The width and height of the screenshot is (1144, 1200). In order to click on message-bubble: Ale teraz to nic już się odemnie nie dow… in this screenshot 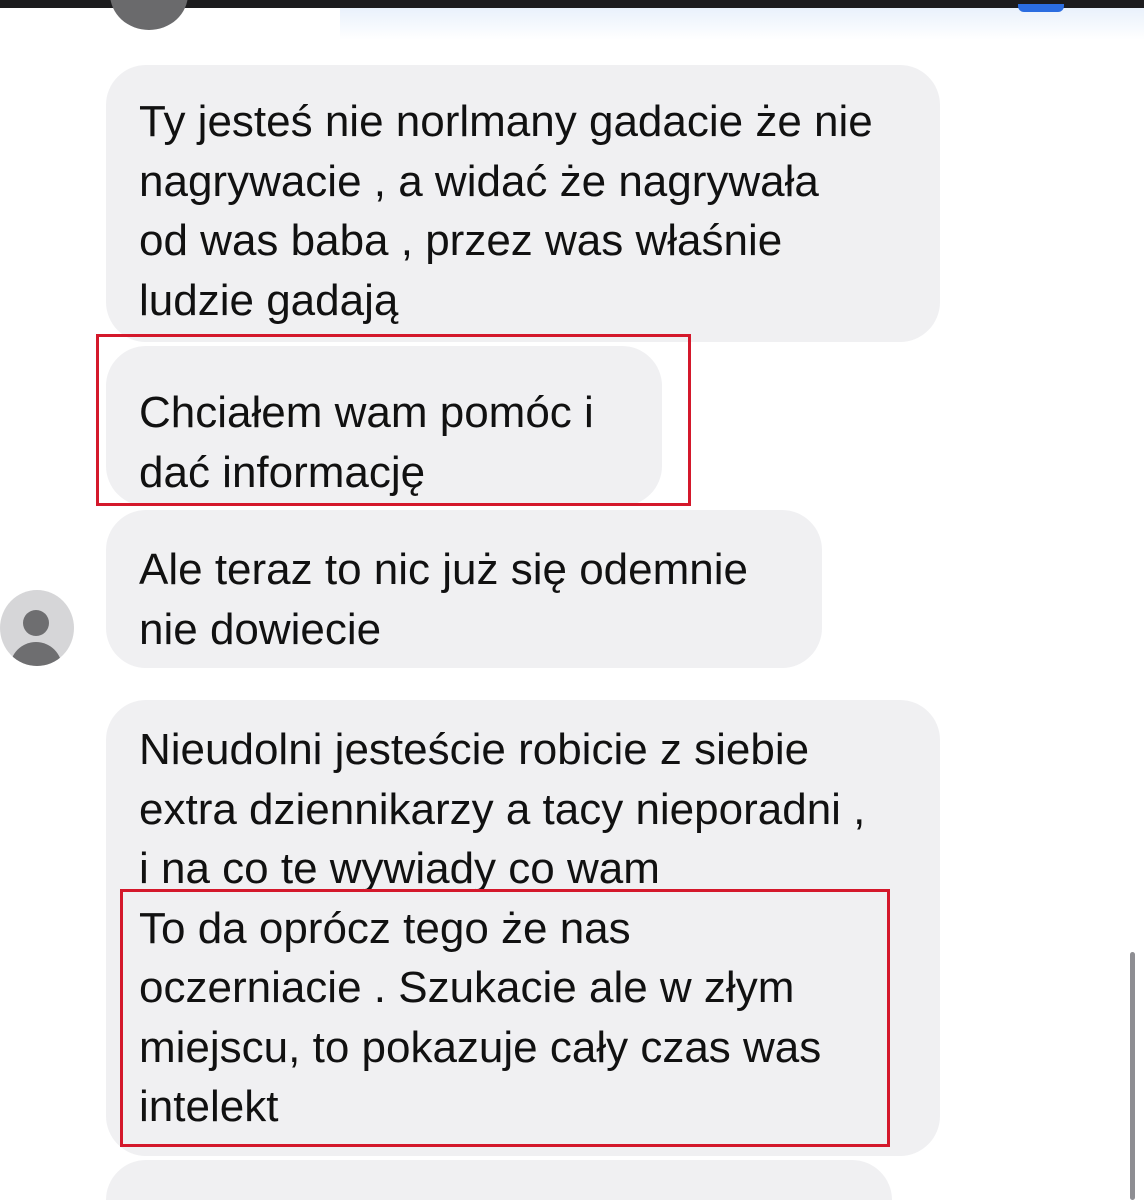, I will do `click(464, 589)`.